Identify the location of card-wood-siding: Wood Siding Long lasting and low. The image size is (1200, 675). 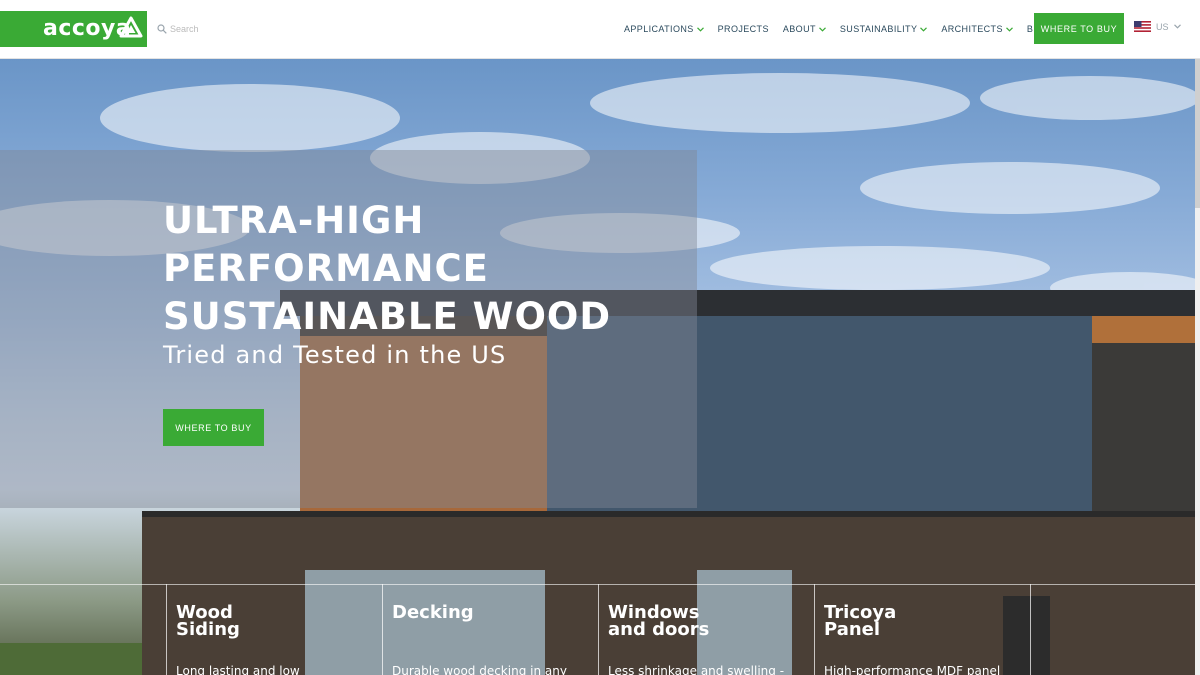
(274, 629).